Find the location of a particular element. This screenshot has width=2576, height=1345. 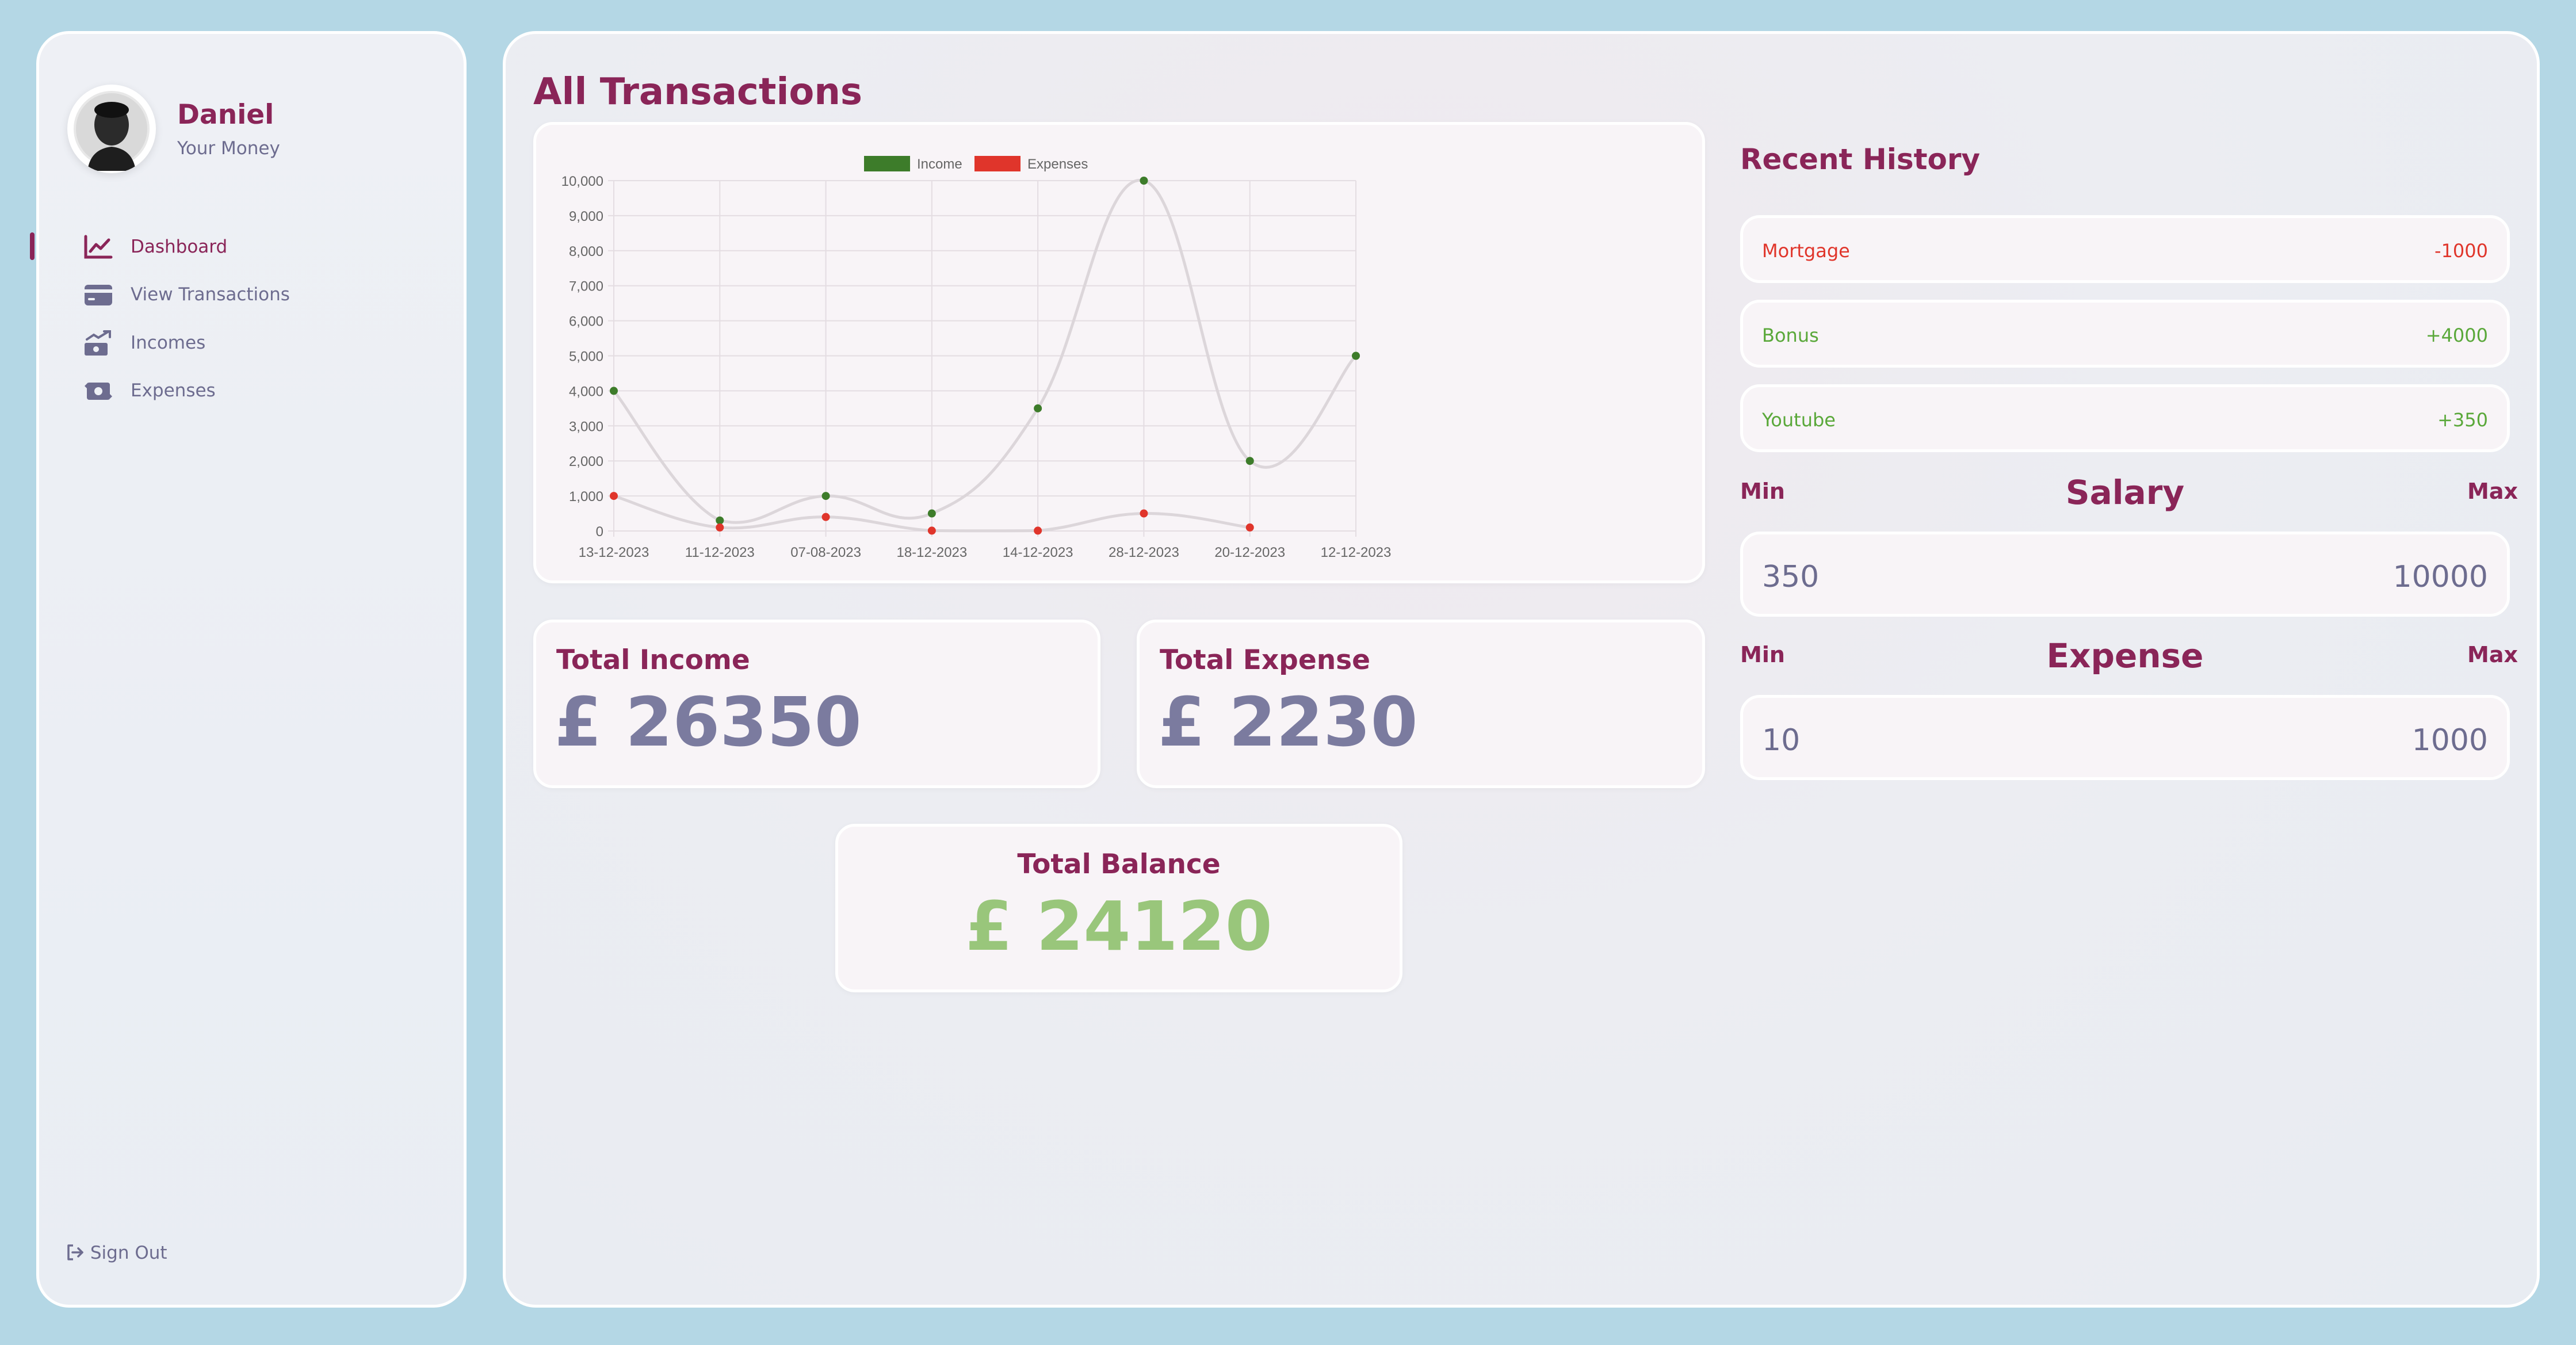

history-item-name: Mortgage is located at coordinates (1806, 251).